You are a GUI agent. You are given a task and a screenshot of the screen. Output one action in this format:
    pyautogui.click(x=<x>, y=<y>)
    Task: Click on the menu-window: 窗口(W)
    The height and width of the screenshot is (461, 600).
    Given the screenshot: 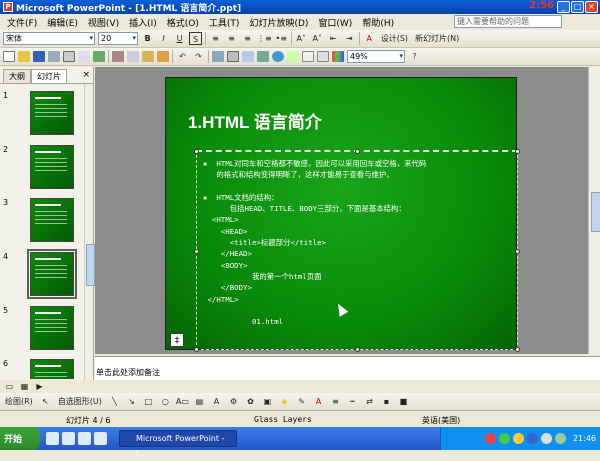 What is the action you would take?
    pyautogui.click(x=335, y=22)
    